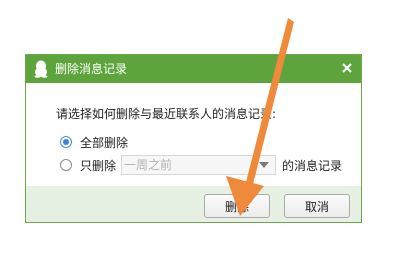 Image resolution: width=396 pixels, height=271 pixels. What do you see at coordinates (347, 68) in the screenshot?
I see `close-icon` at bounding box center [347, 68].